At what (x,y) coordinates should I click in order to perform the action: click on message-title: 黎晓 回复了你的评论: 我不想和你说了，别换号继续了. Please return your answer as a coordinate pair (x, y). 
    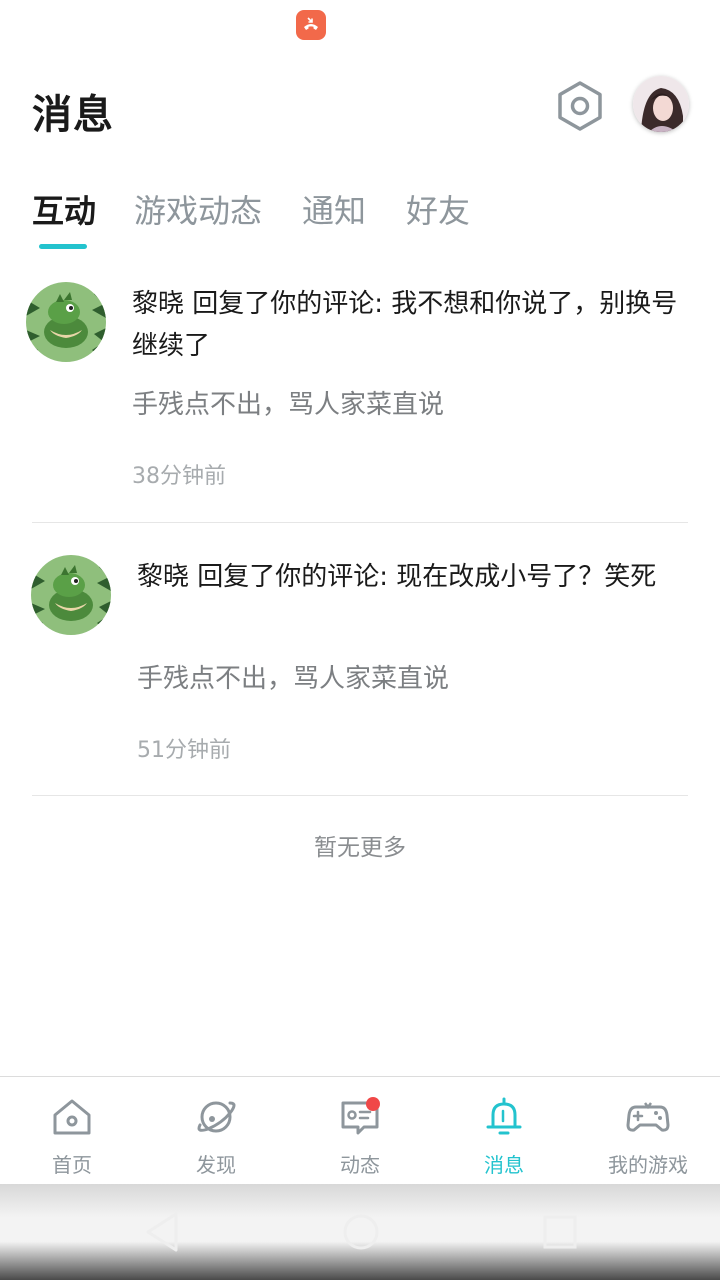
    Looking at the image, I should click on (412, 325).